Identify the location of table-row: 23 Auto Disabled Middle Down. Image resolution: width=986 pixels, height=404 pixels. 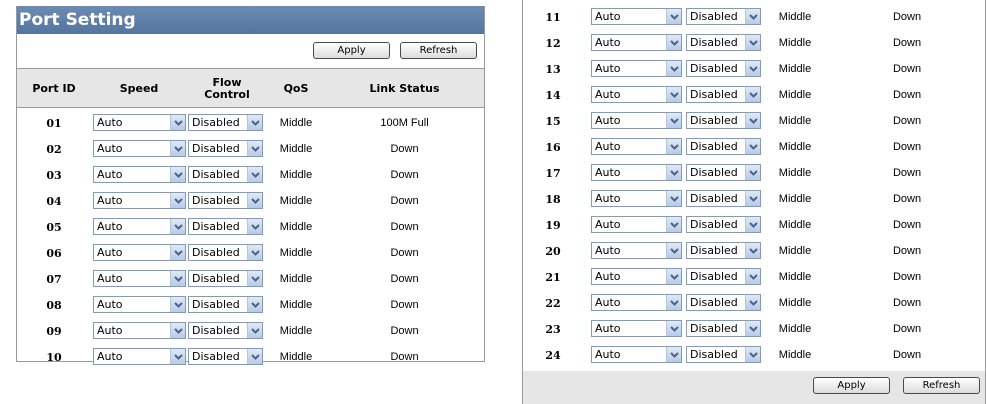
(754, 329).